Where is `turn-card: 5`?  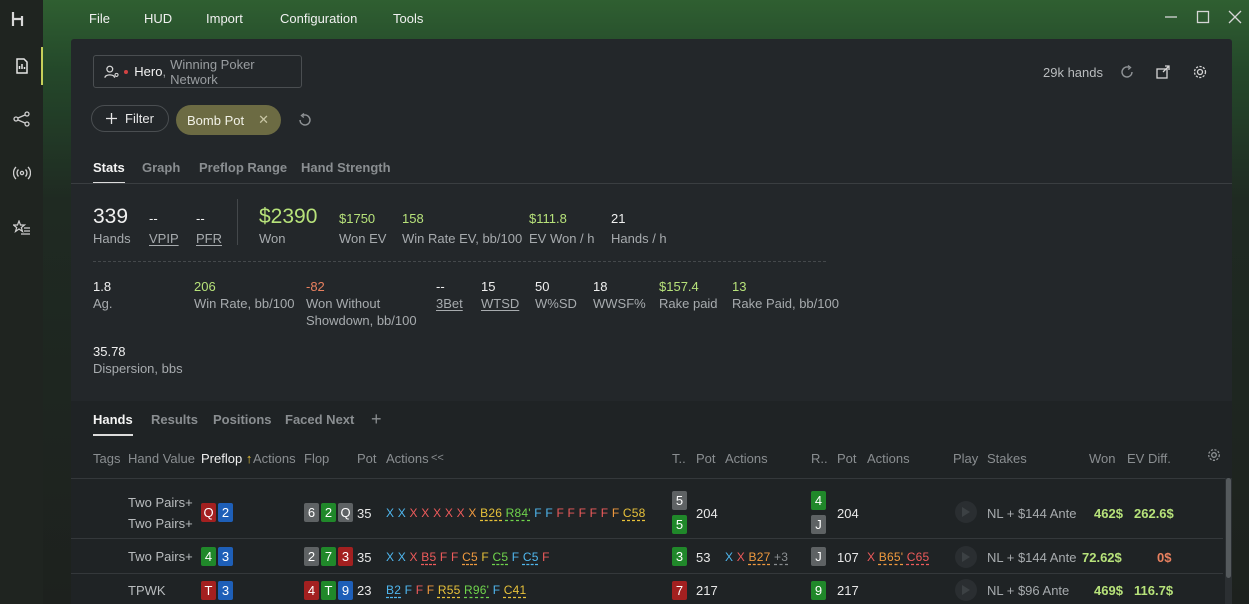 turn-card: 5 is located at coordinates (680, 500).